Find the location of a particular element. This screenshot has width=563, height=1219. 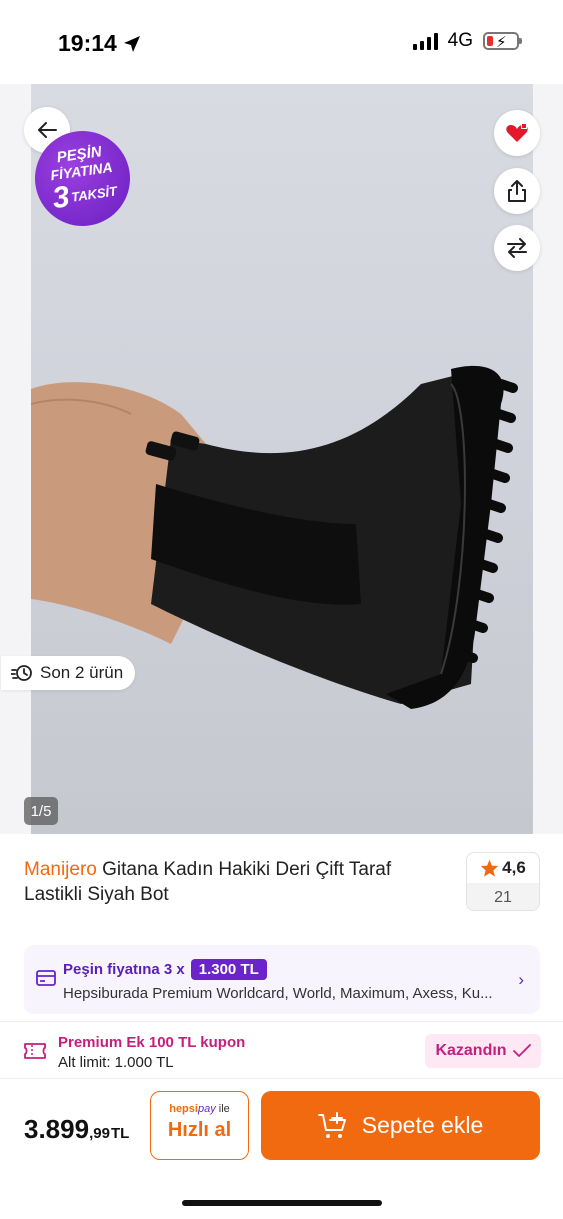

cart-plus-icon is located at coordinates (331, 1124).